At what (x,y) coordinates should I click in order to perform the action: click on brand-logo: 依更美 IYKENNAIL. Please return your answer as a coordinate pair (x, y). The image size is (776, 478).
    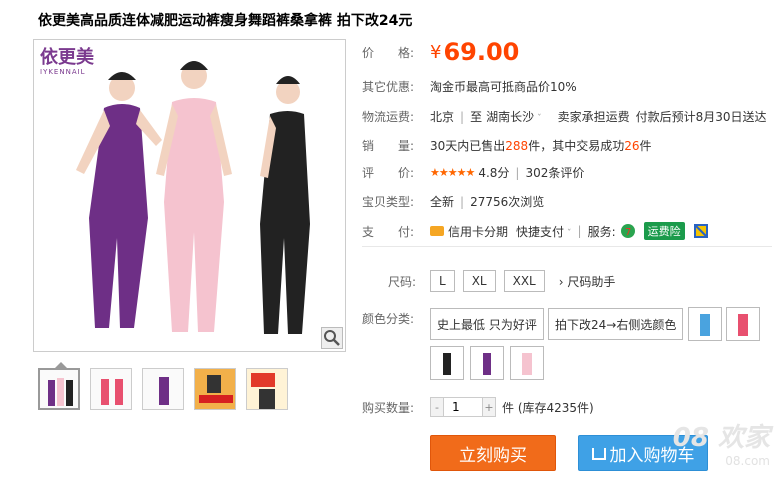
    Looking at the image, I should click on (67, 62).